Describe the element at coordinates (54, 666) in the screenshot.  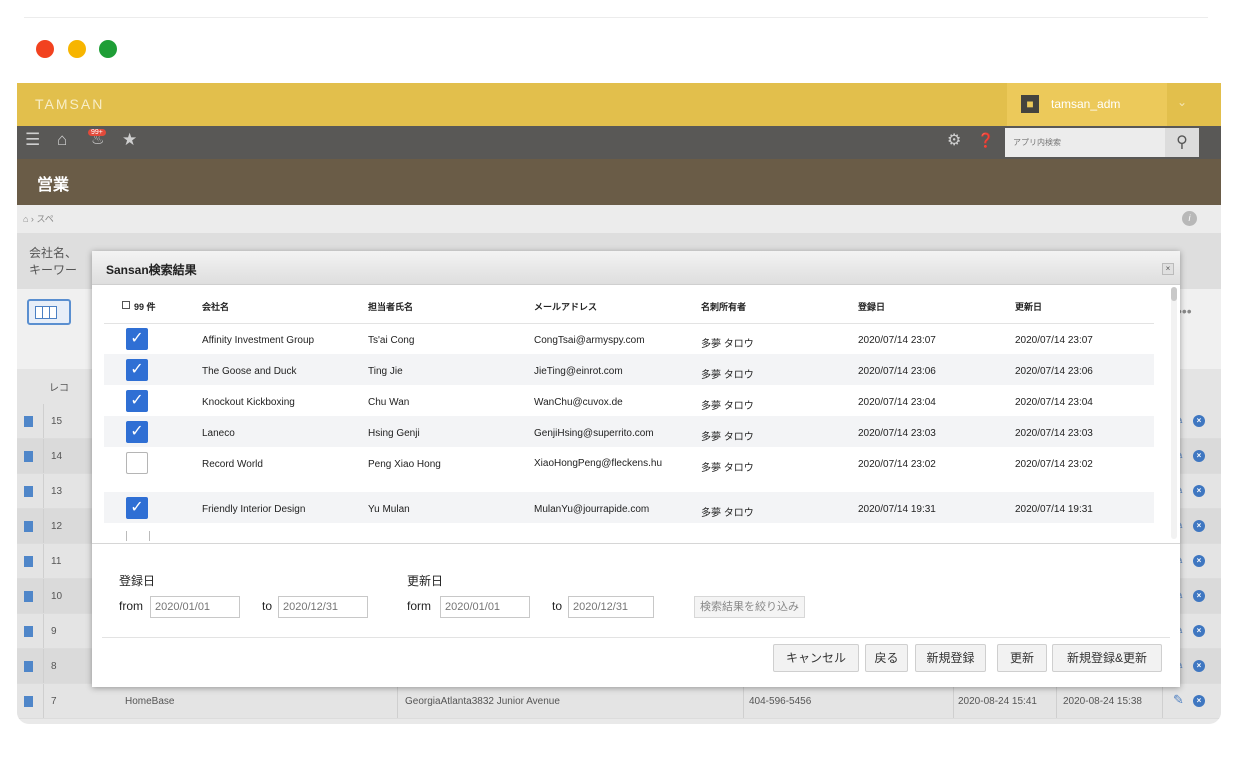
I see `record-id: 8` at that location.